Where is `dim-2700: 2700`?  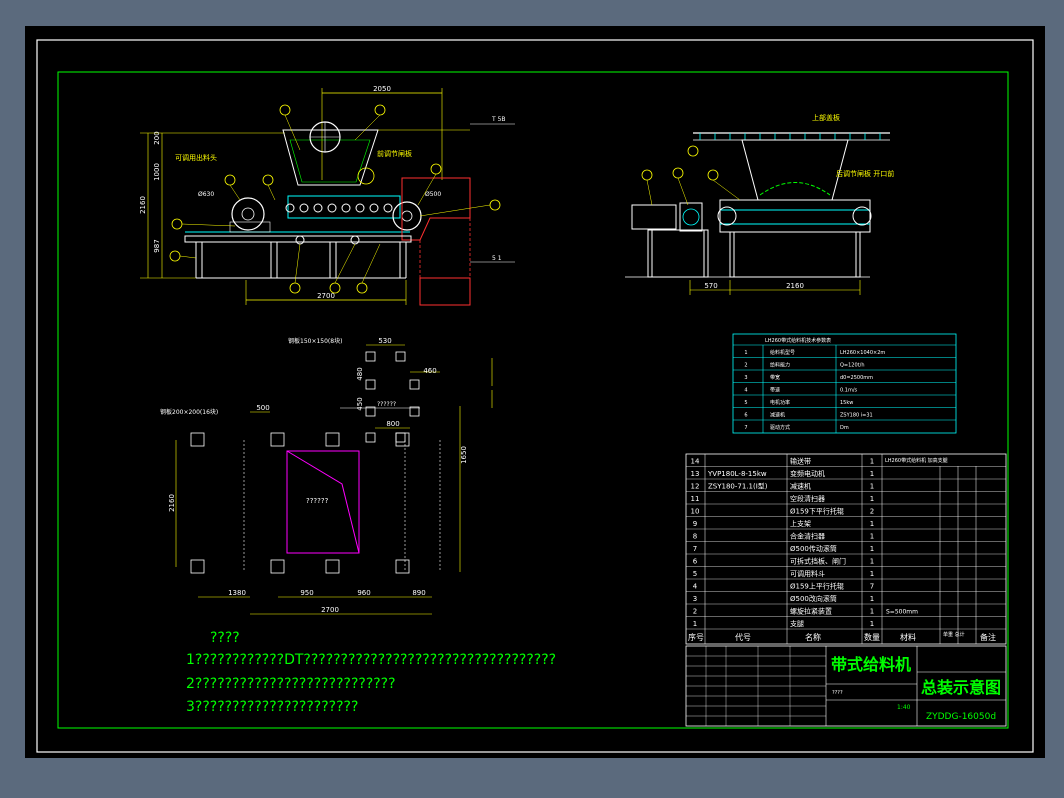 dim-2700: 2700 is located at coordinates (330, 610).